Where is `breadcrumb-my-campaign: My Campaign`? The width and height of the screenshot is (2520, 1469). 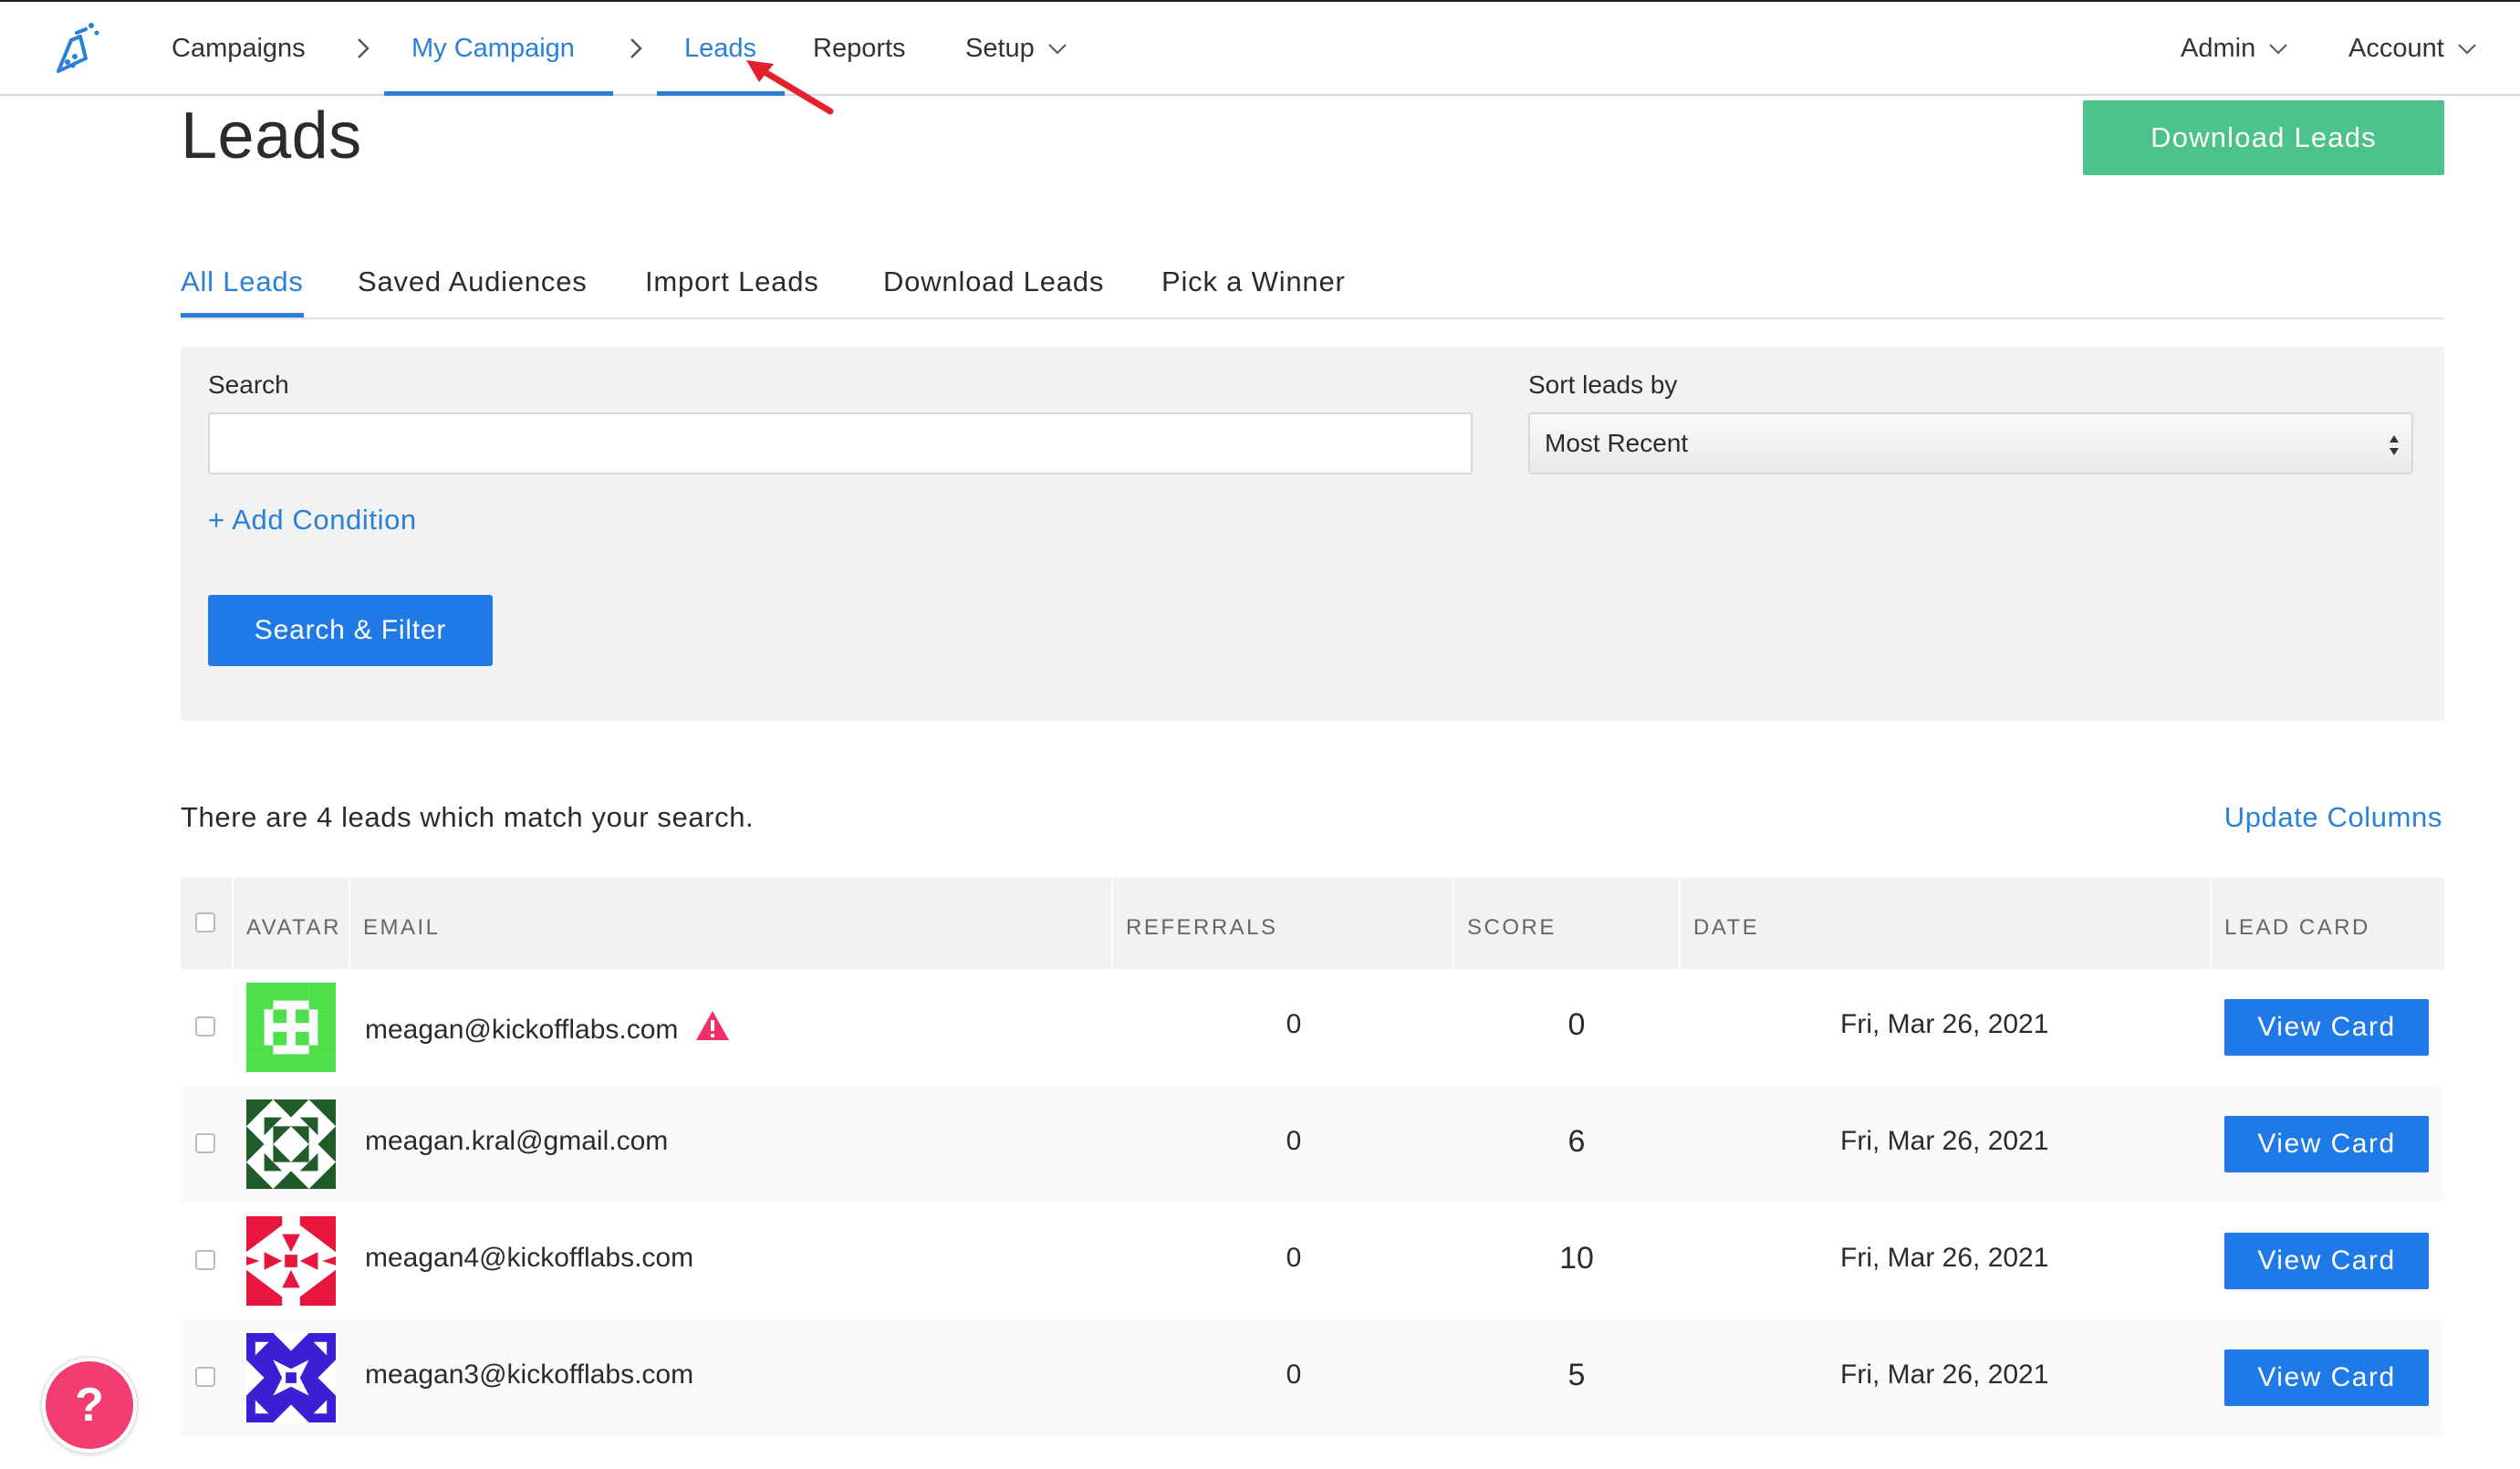
breadcrumb-my-campaign: My Campaign is located at coordinates (493, 49).